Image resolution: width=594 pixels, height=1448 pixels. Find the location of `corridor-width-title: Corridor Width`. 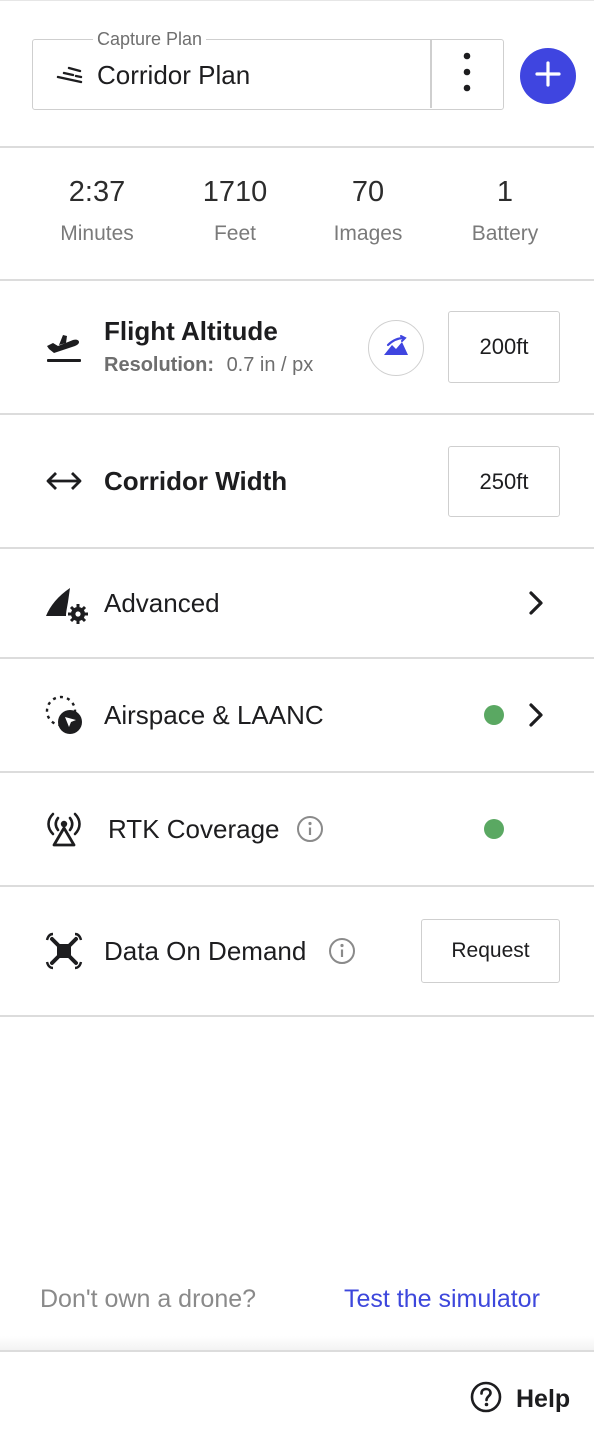

corridor-width-title: Corridor Width is located at coordinates (196, 481).